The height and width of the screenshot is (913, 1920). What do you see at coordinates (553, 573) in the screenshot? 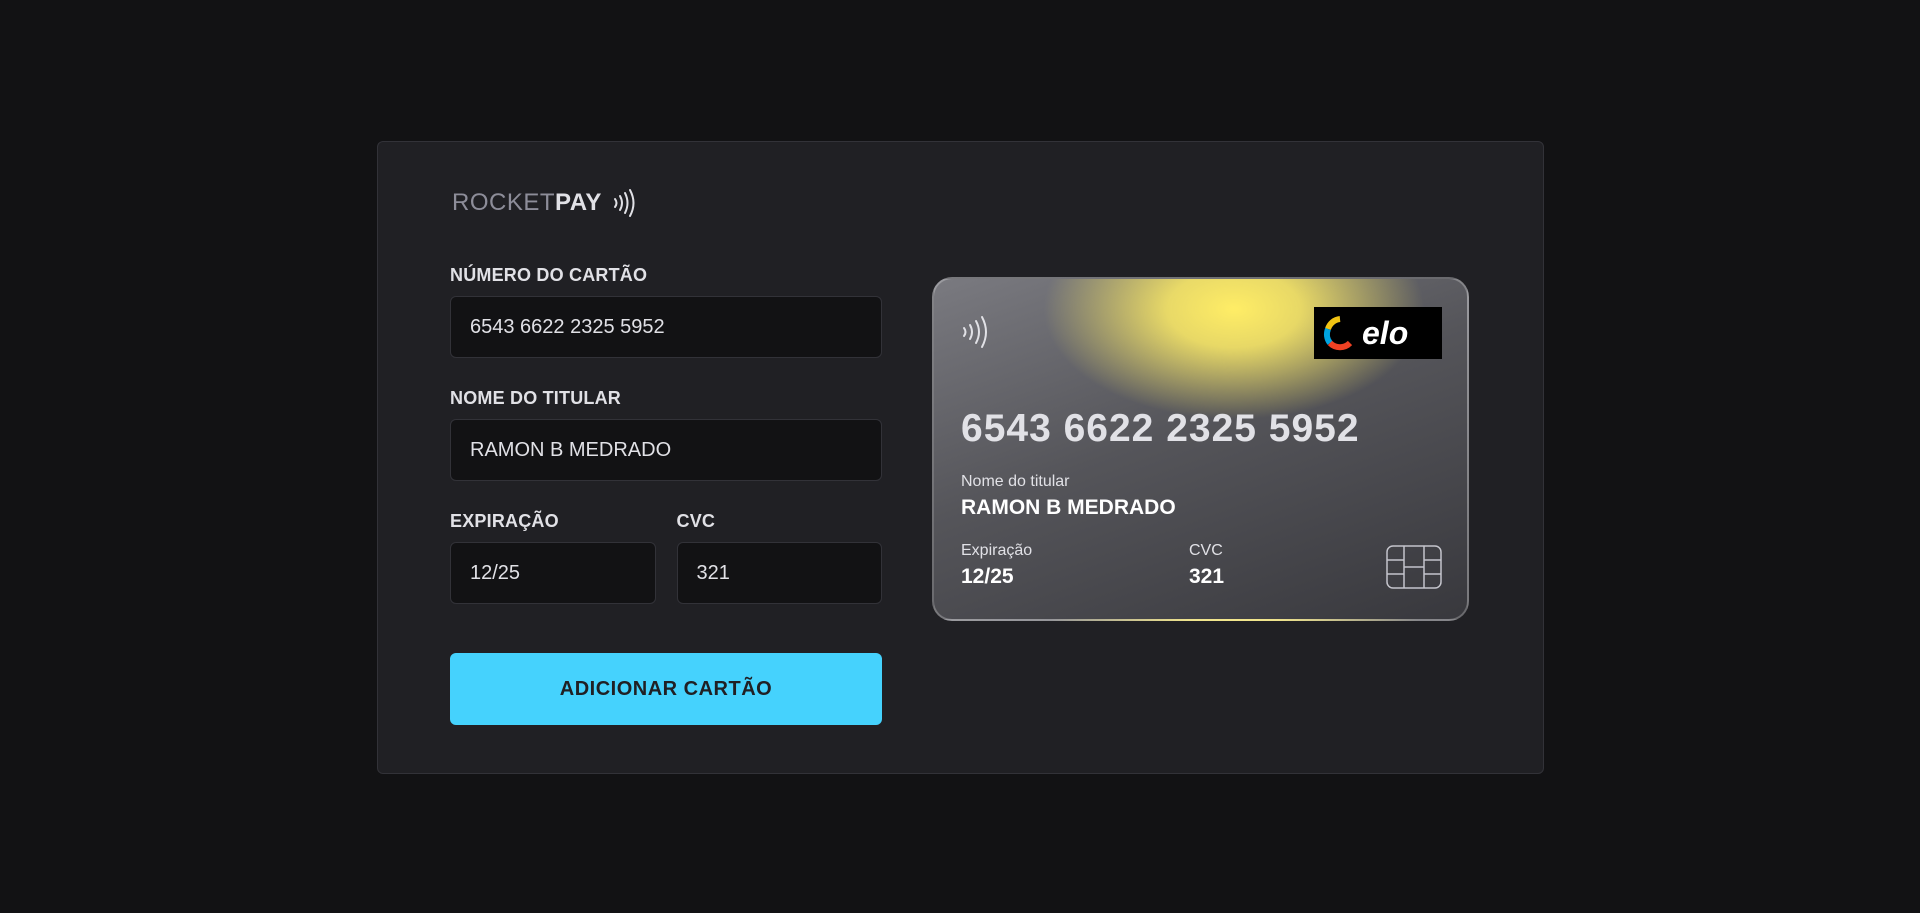
I see `expiration-input` at bounding box center [553, 573].